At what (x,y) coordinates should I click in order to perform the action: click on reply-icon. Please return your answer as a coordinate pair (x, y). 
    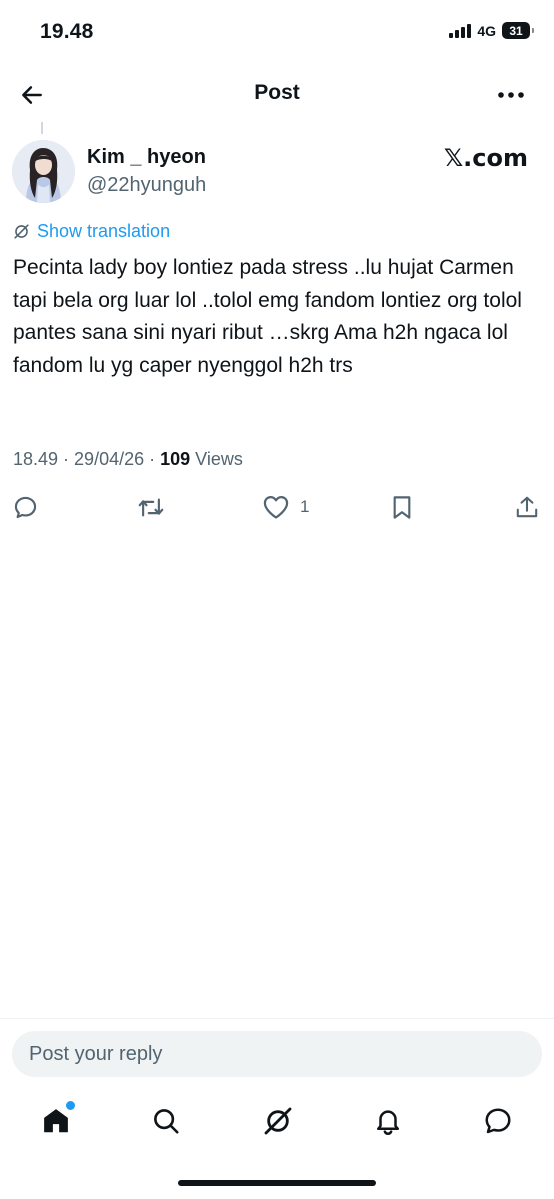
    Looking at the image, I should click on (25, 507).